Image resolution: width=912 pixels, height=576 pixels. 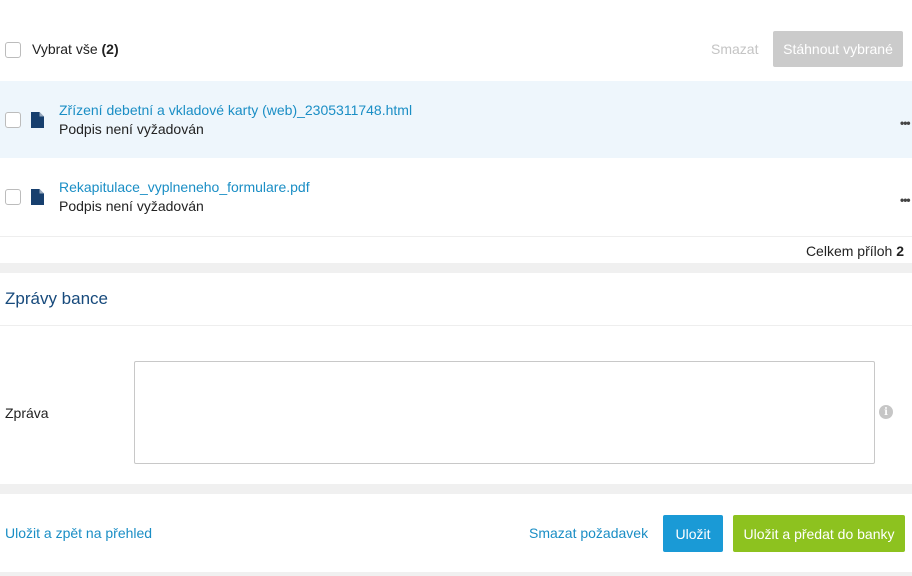 What do you see at coordinates (900, 251) in the screenshot?
I see `attachments-total-count: 2` at bounding box center [900, 251].